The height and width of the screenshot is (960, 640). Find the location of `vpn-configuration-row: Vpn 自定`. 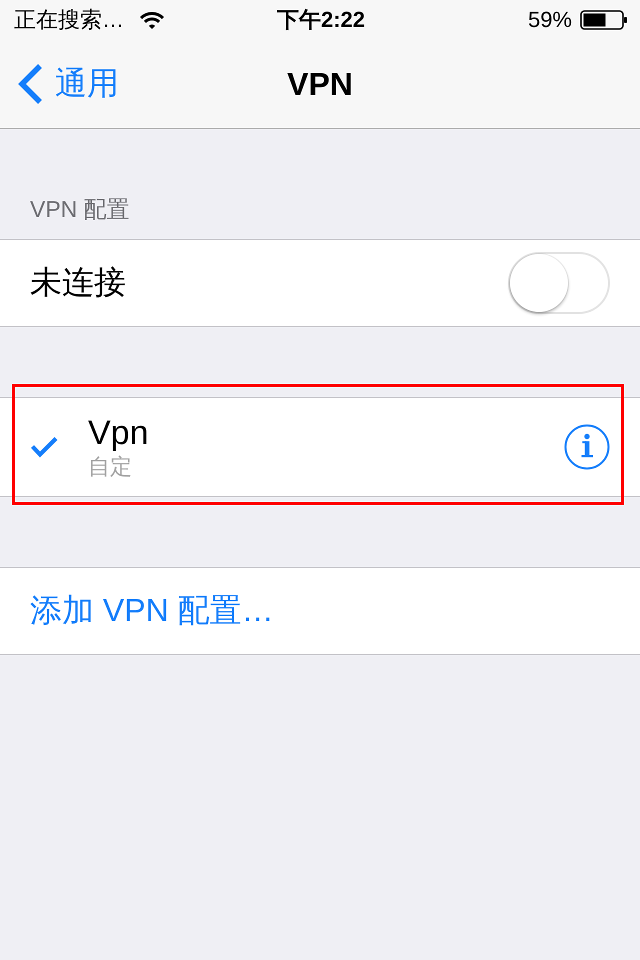

vpn-configuration-row: Vpn 自定 is located at coordinates (320, 447).